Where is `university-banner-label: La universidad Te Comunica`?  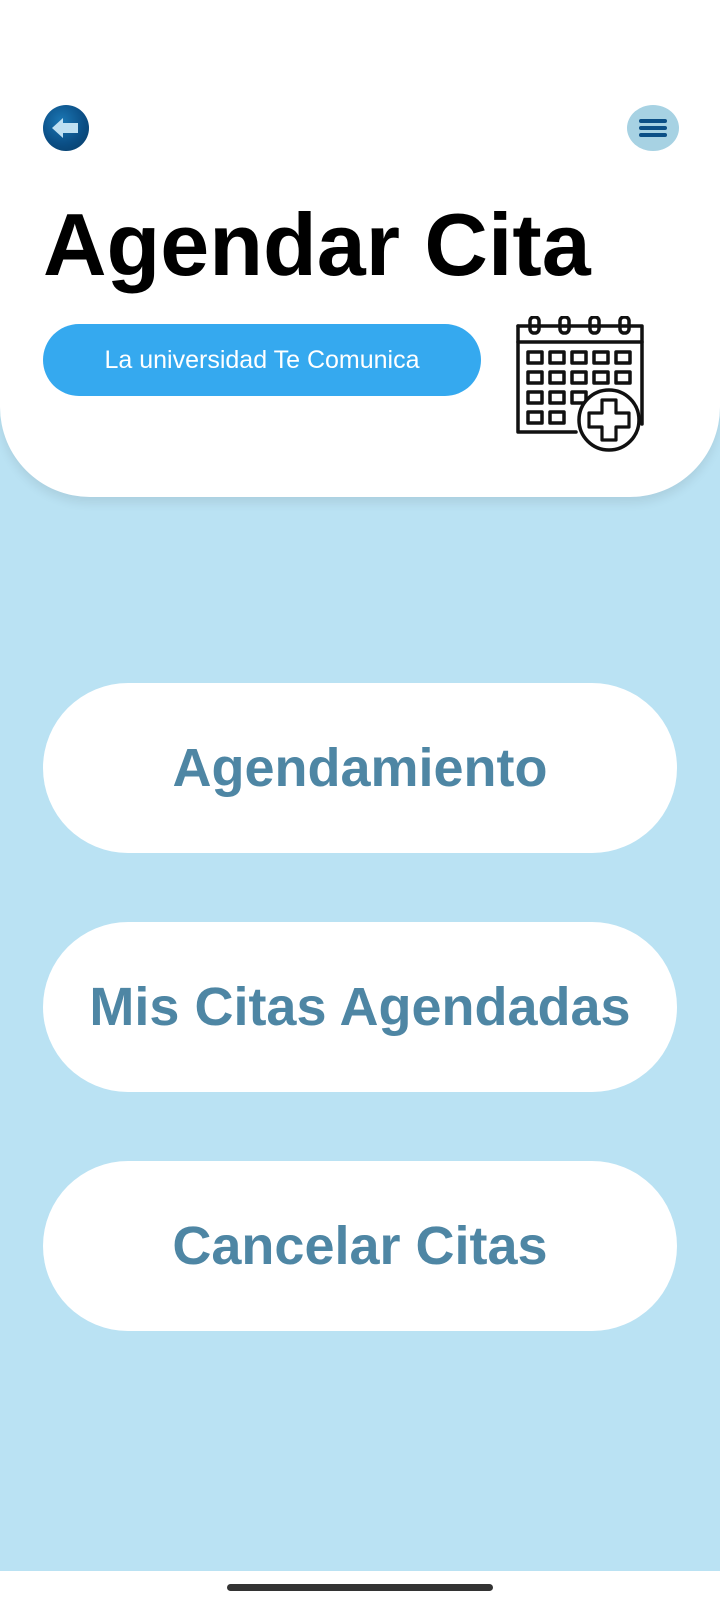
university-banner-label: La universidad Te Comunica is located at coordinates (262, 359).